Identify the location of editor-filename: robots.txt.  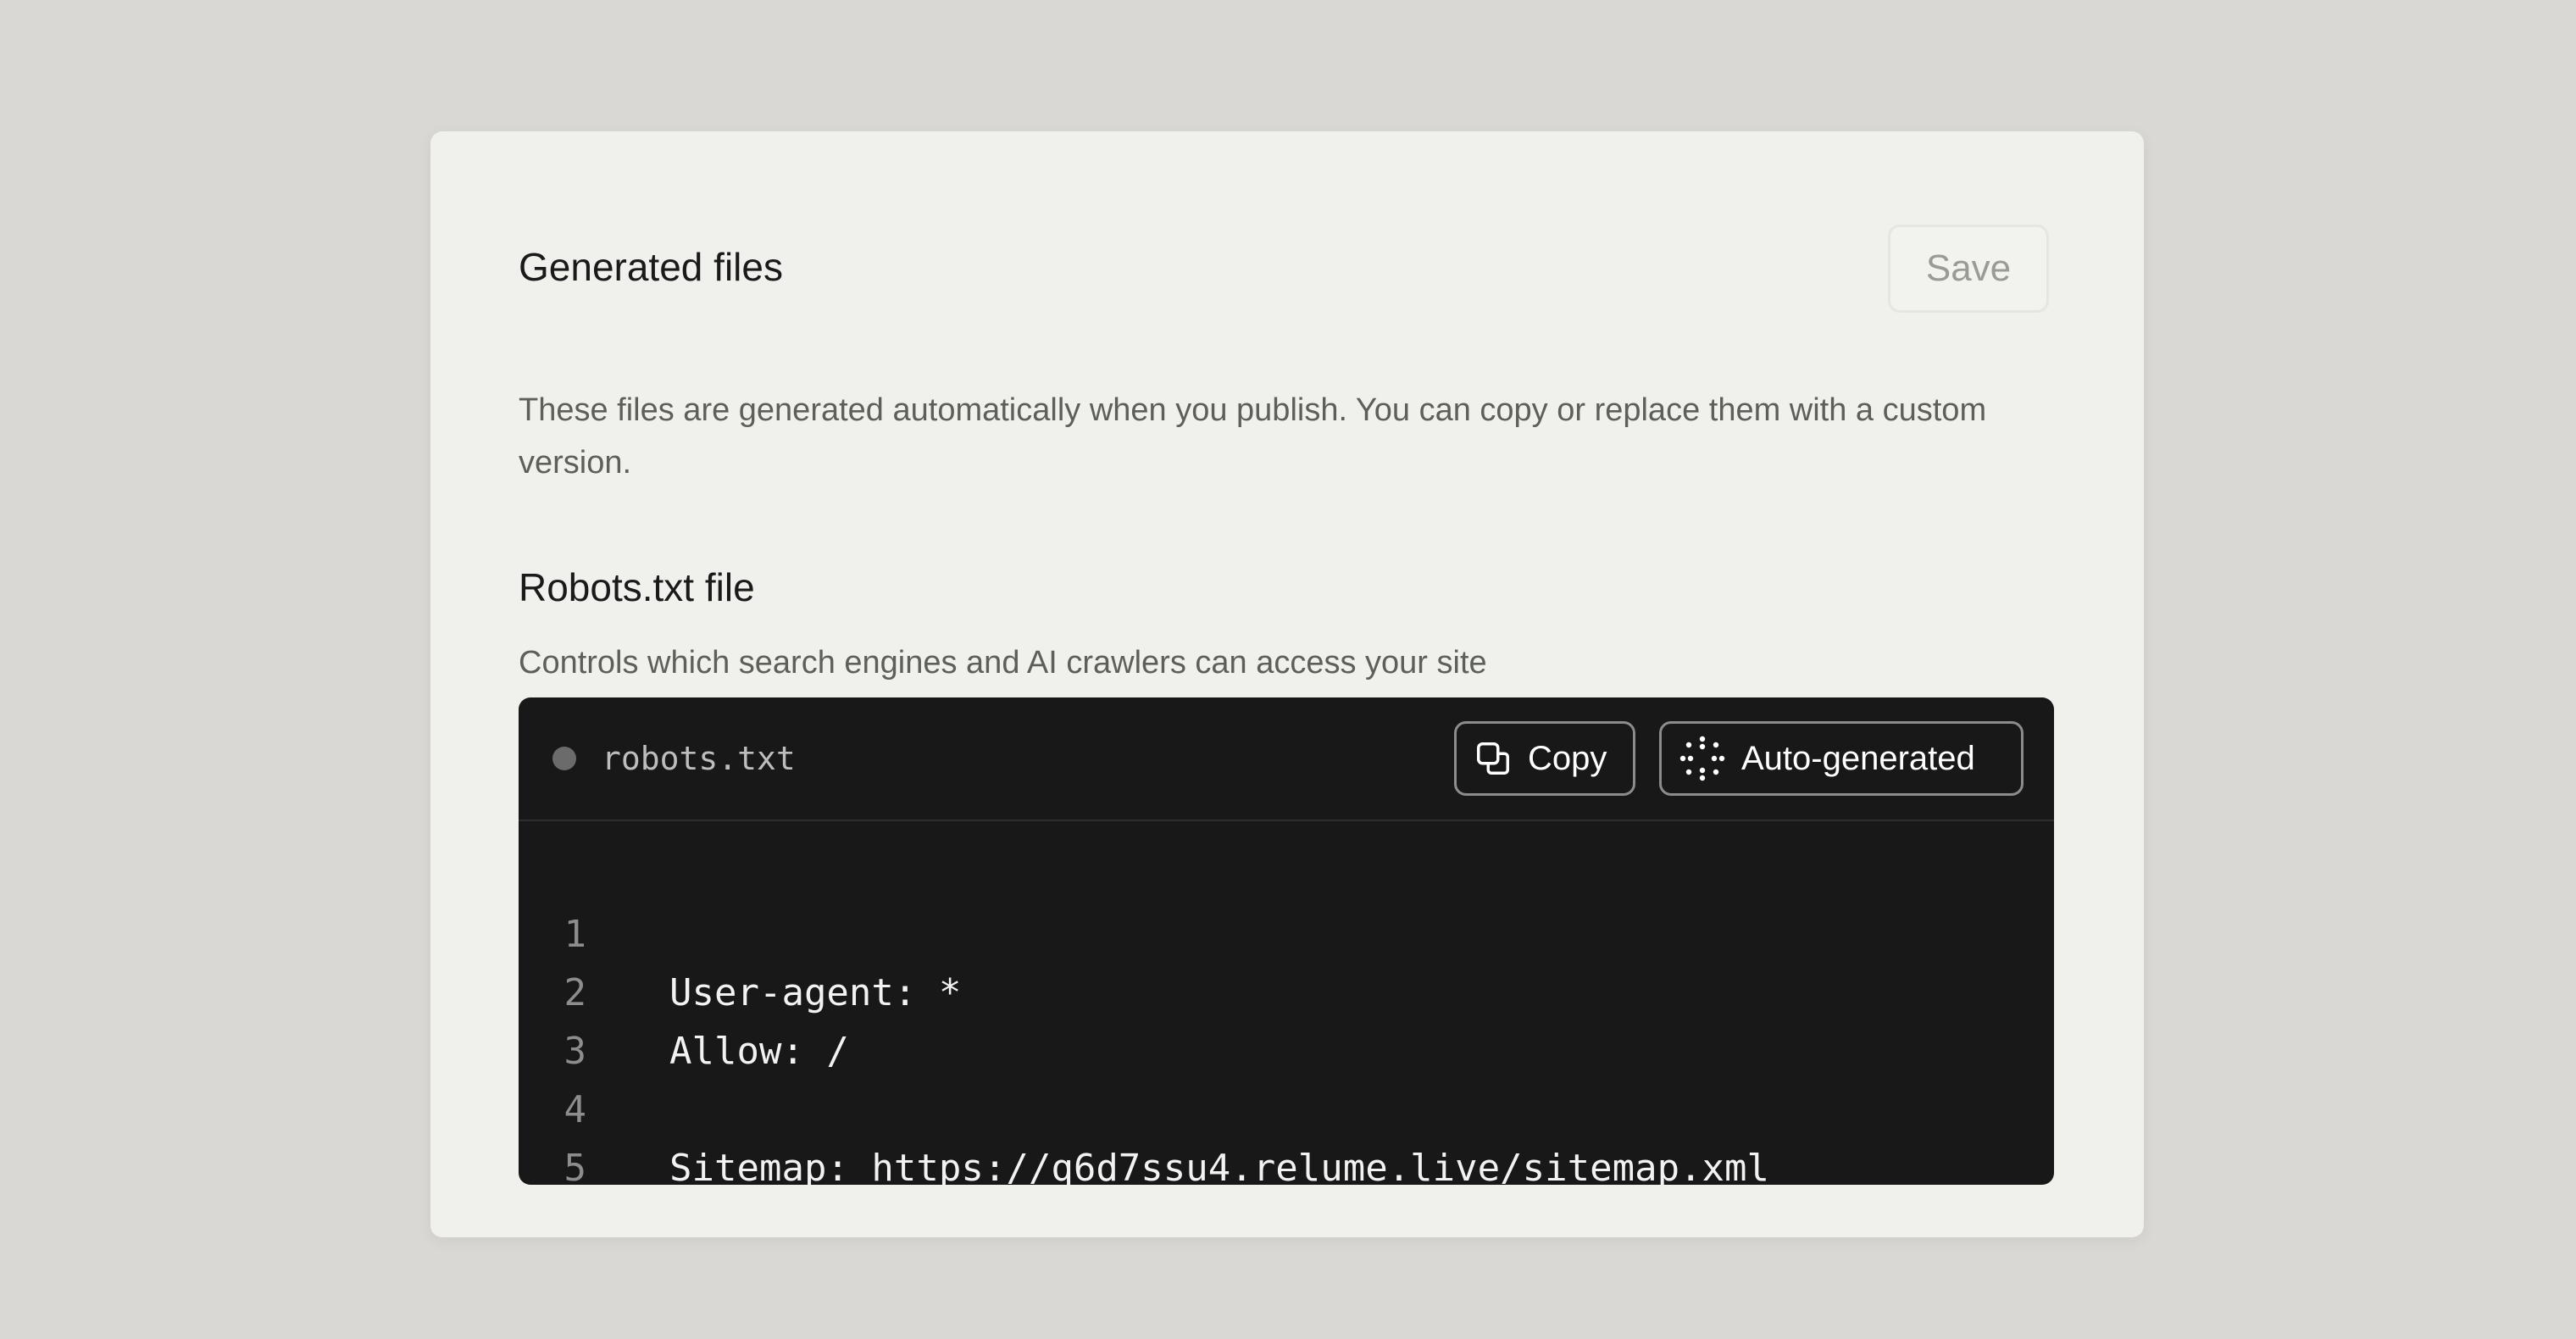
(699, 758).